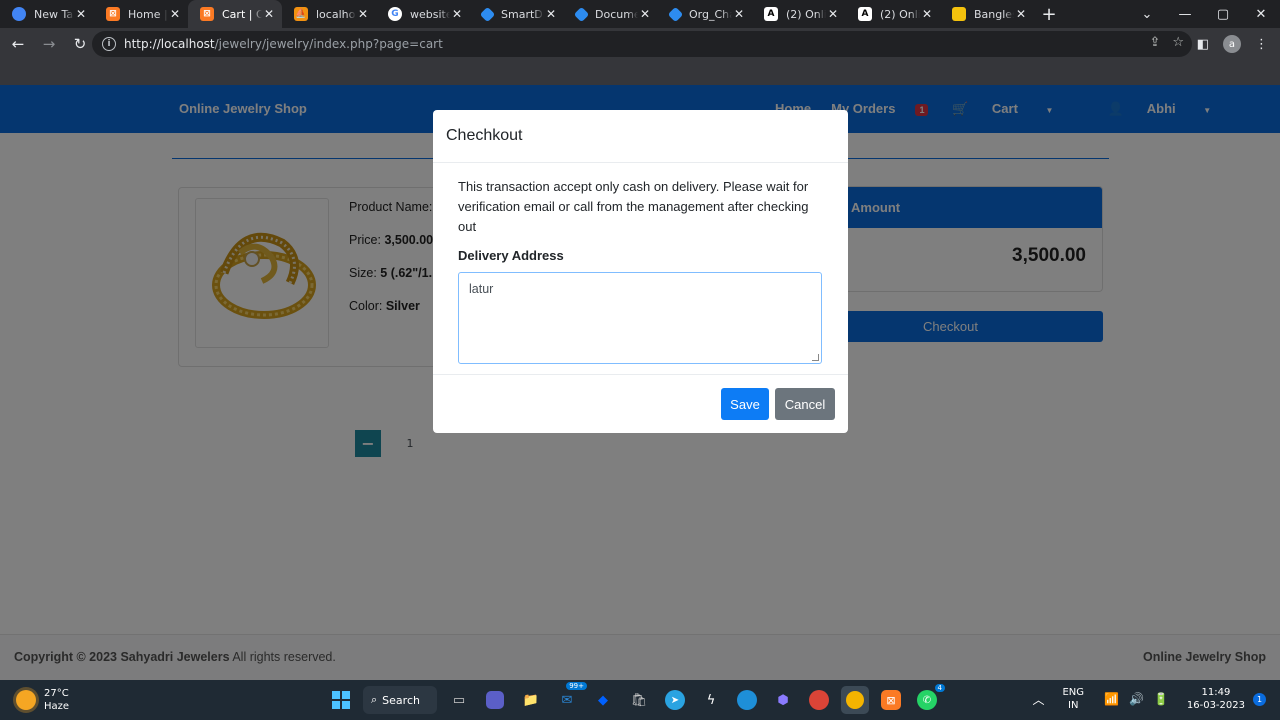 This screenshot has width=1280, height=720. Describe the element at coordinates (57, 706) in the screenshot. I see `weather-condition: Haze` at that location.